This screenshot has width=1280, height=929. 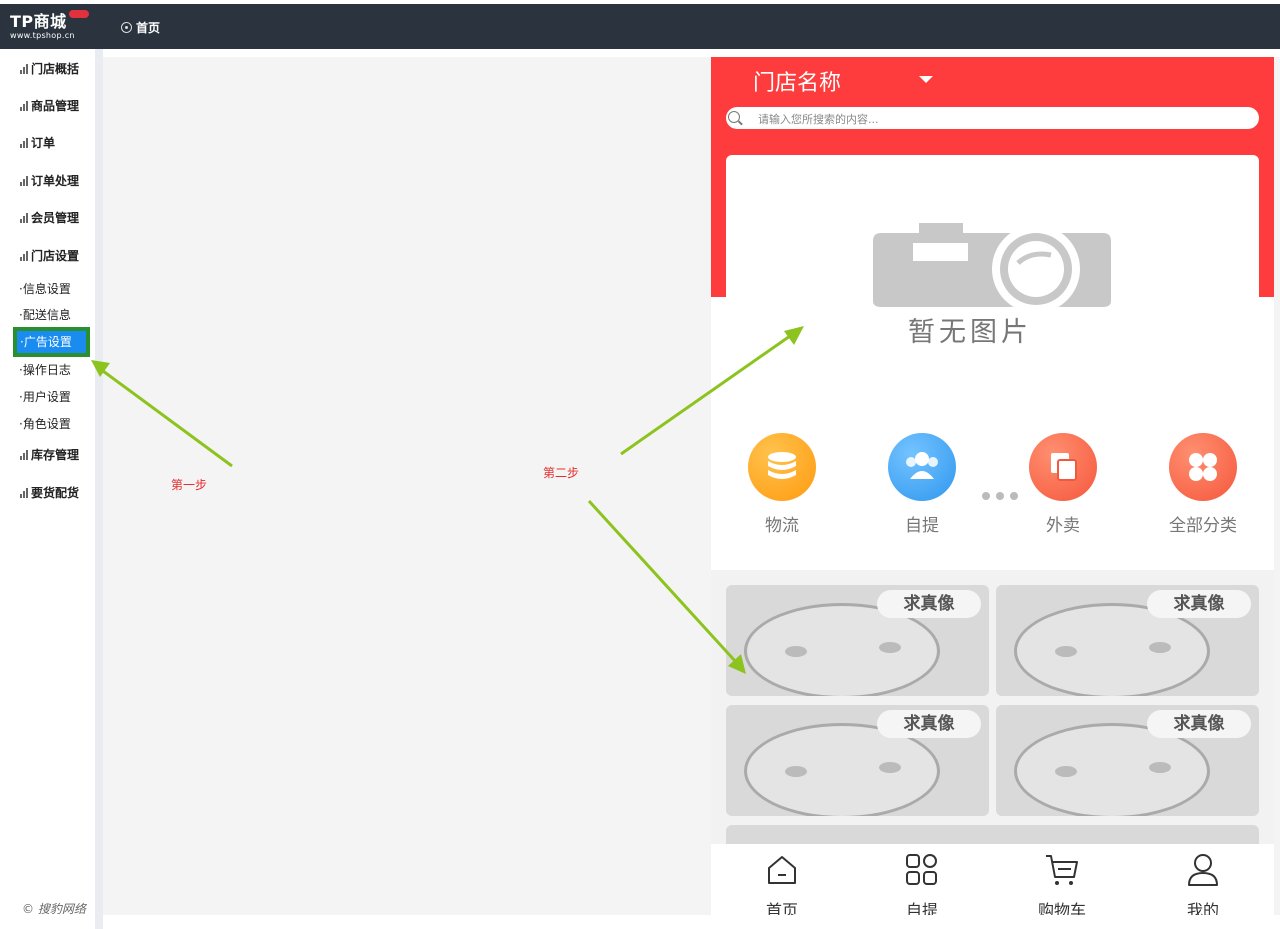 What do you see at coordinates (55, 69) in the screenshot?
I see `sidebar-item-label: 门店概括` at bounding box center [55, 69].